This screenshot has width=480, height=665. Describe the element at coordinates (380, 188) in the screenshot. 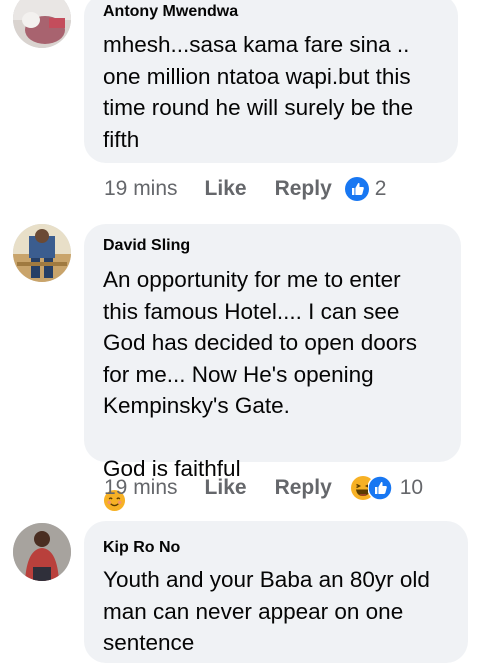

I see `reaction-count: 2` at that location.